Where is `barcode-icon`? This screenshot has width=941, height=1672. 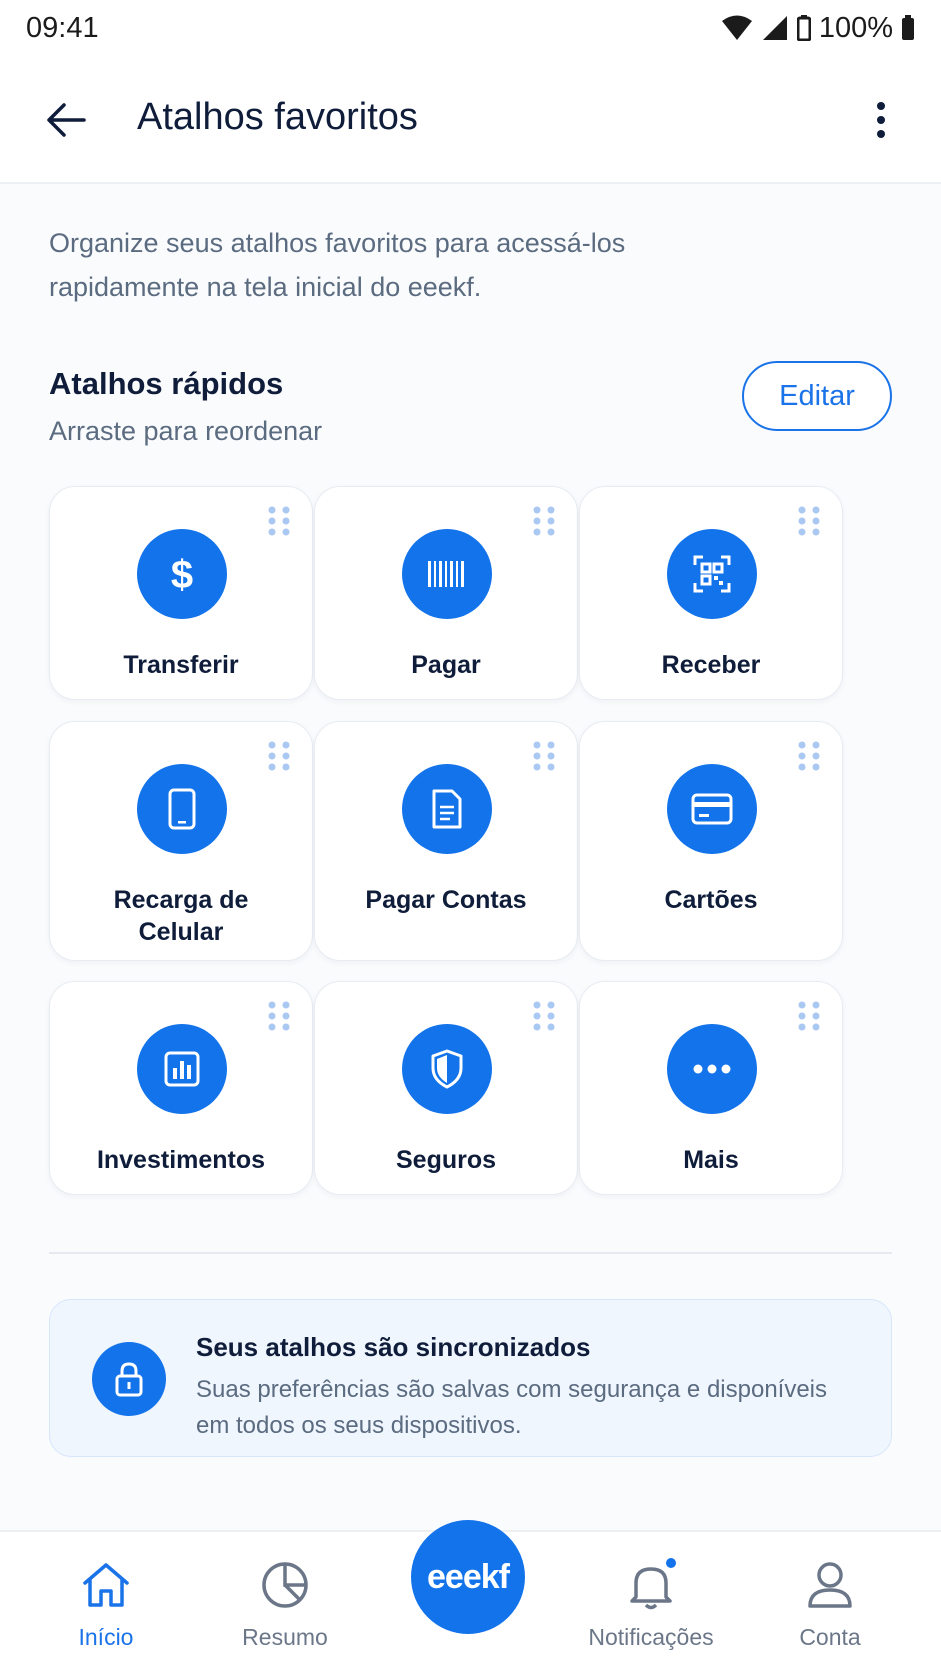
barcode-icon is located at coordinates (447, 574).